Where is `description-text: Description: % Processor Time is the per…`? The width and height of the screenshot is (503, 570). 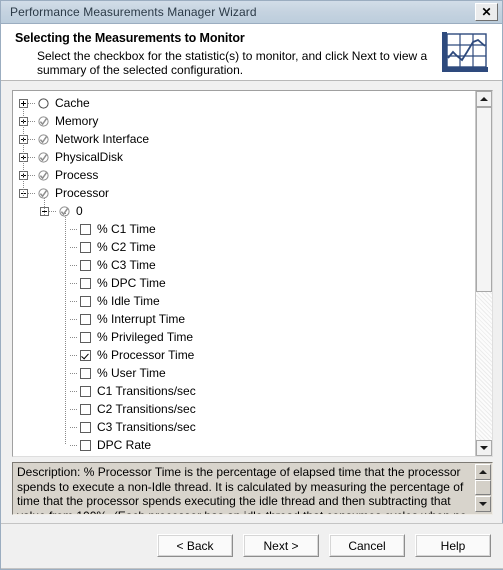 description-text: Description: % Processor Time is the per… is located at coordinates (242, 489).